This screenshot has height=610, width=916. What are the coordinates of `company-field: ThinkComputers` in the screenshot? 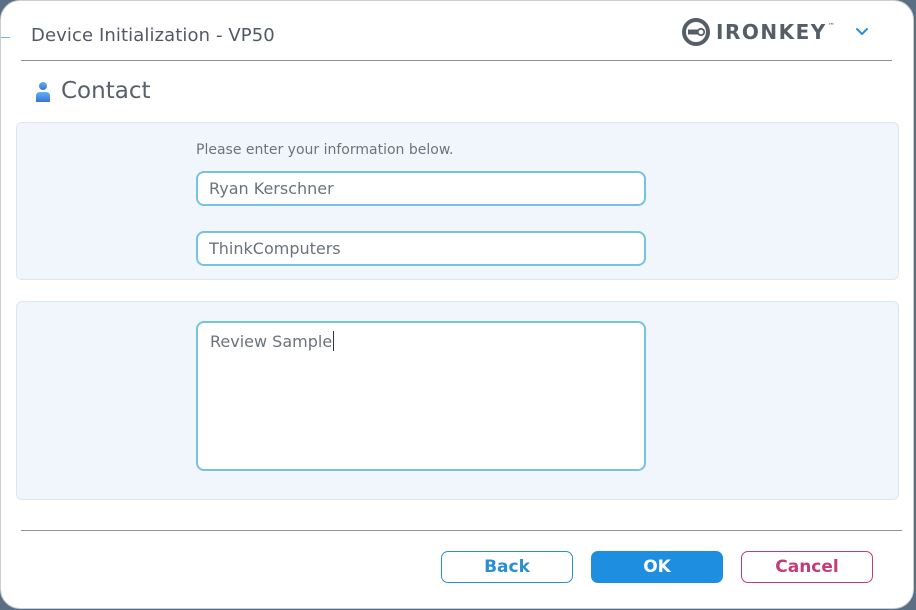 It's located at (421, 248).